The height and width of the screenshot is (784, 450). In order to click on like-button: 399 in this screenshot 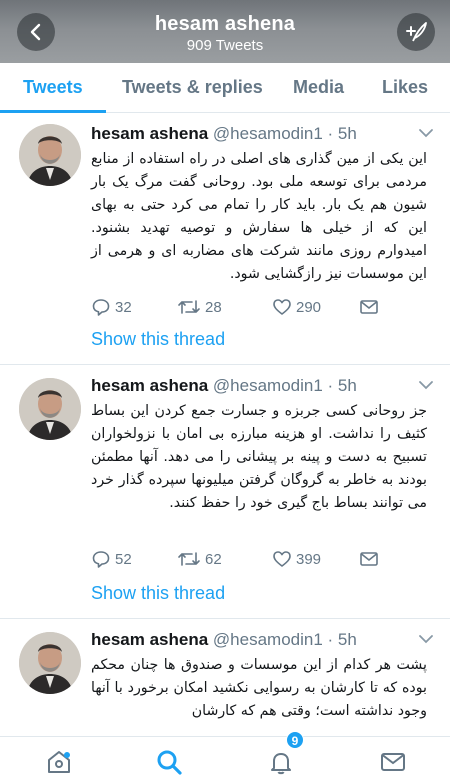, I will do `click(296, 559)`.